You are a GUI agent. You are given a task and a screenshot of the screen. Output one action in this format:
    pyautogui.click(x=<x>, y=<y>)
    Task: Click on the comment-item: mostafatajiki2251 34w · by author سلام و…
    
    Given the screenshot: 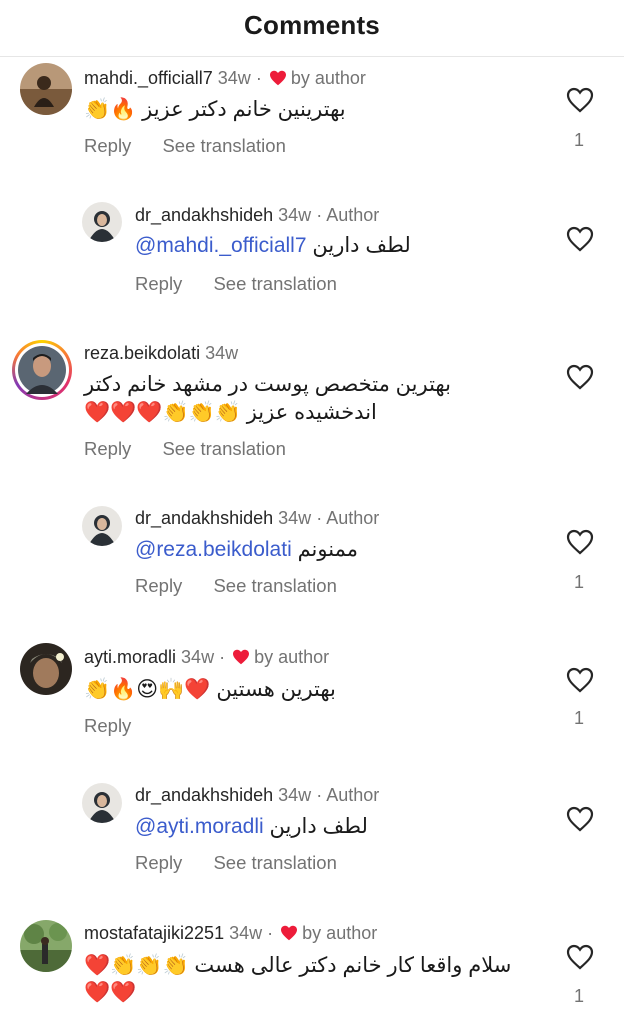 What is the action you would take?
    pyautogui.click(x=312, y=971)
    